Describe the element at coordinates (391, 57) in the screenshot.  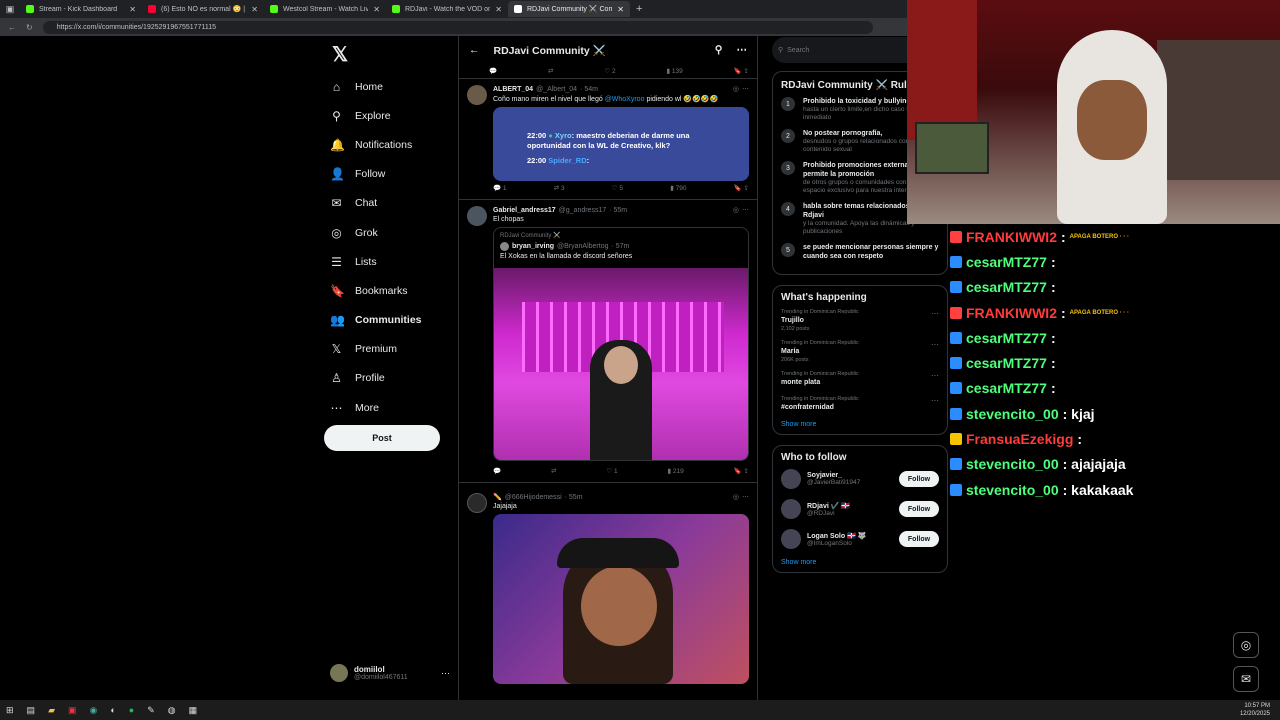
I see `x-logo-icon: 𝕏` at that location.